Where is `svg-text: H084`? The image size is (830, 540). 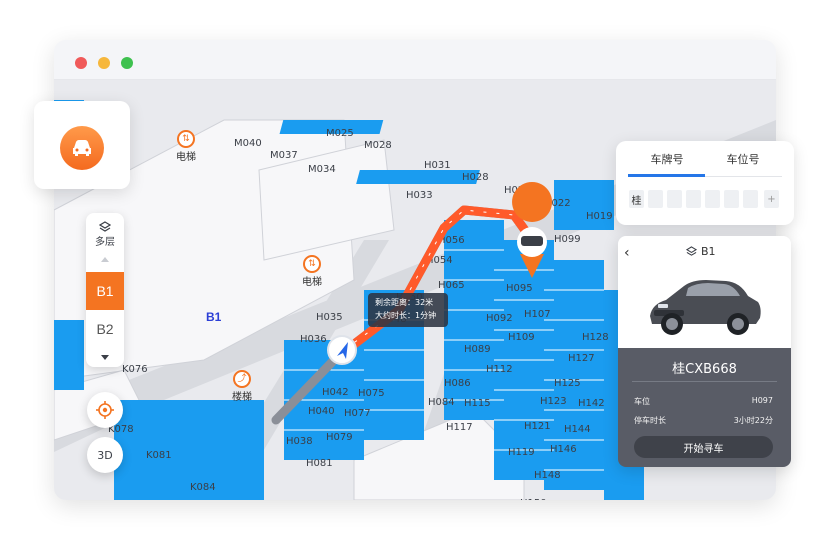 svg-text: H084 is located at coordinates (441, 402).